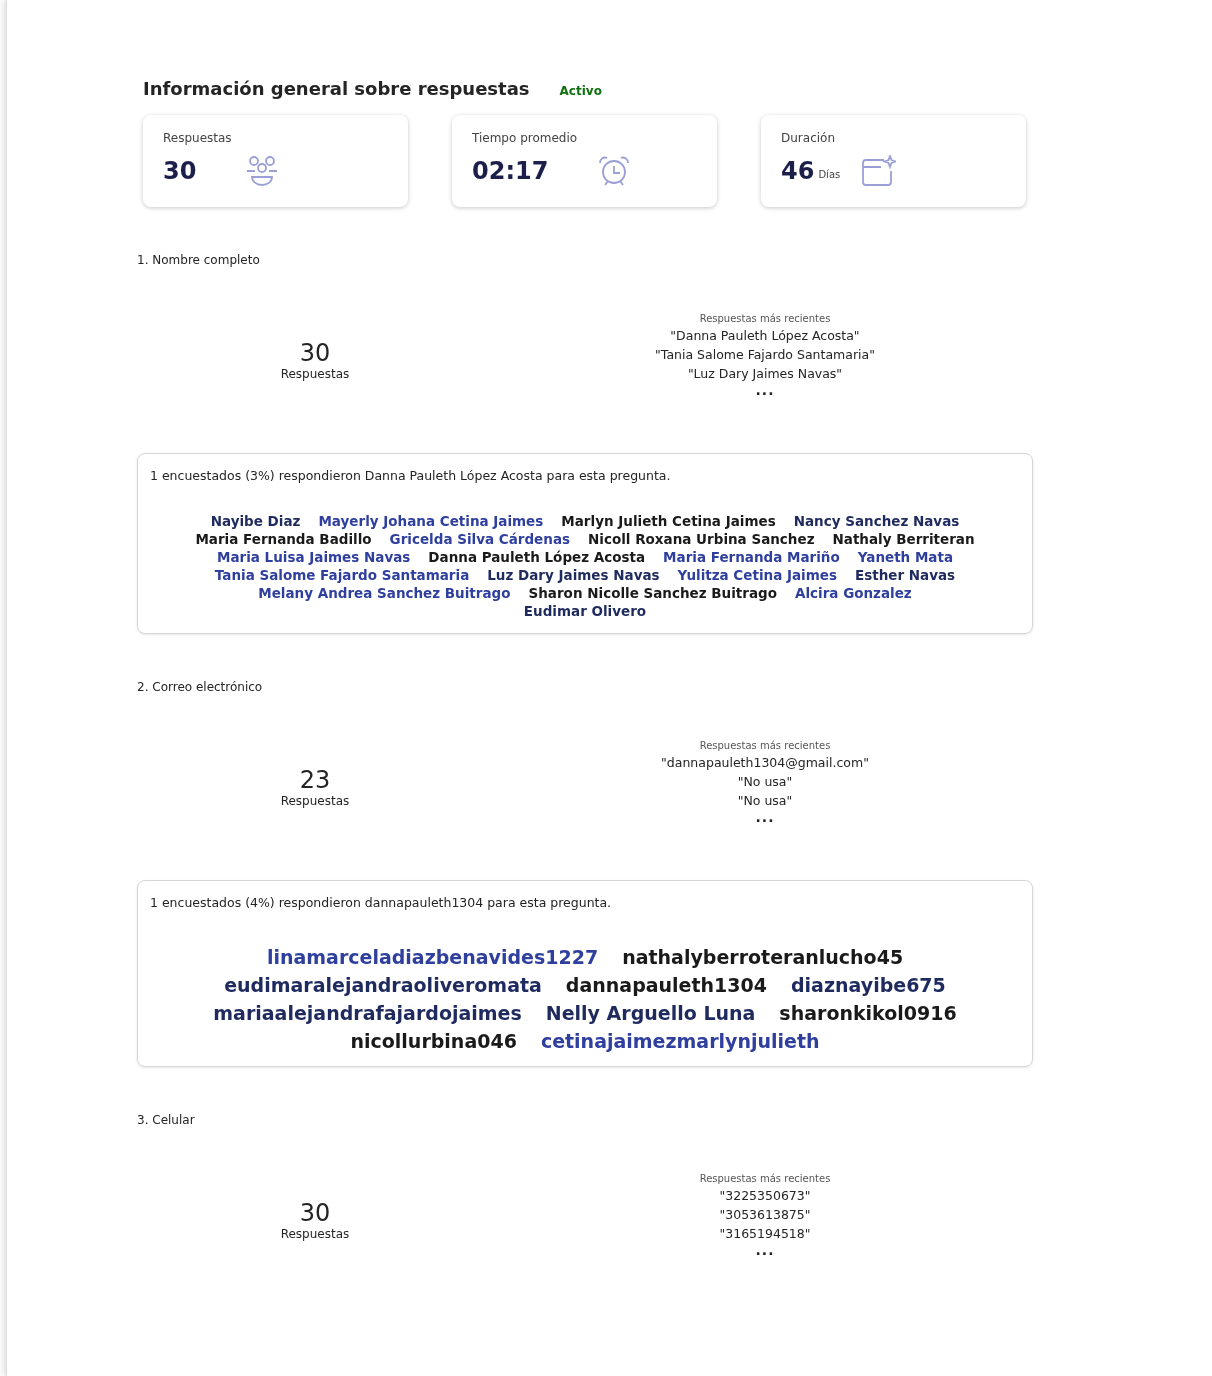 Image resolution: width=1212 pixels, height=1376 pixels. Describe the element at coordinates (798, 171) in the screenshot. I see `stat-value: 46` at that location.